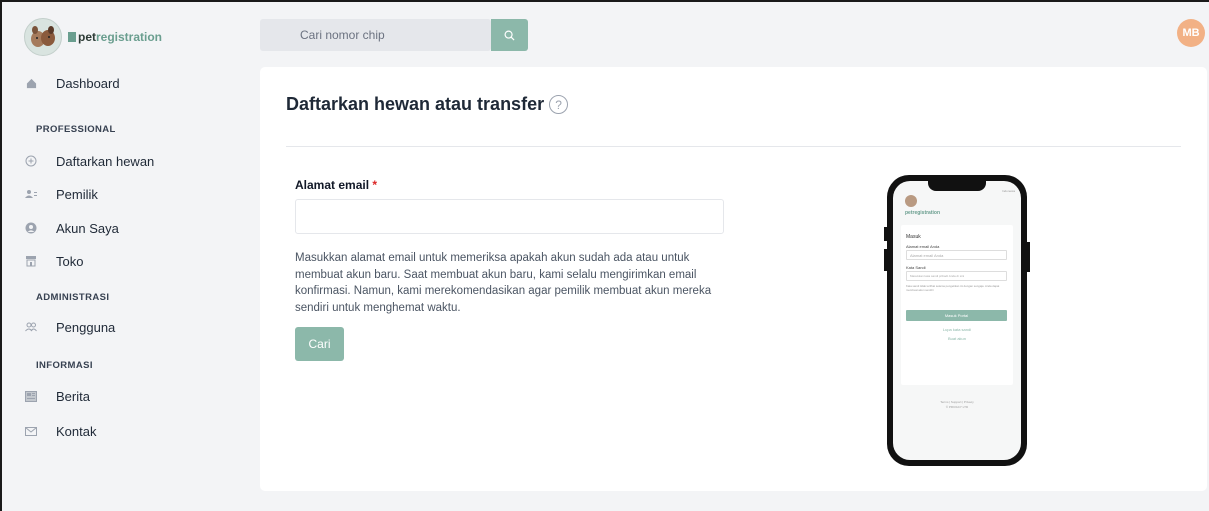 The height and width of the screenshot is (511, 1209). I want to click on sidebar-item-label: Toko, so click(70, 261).